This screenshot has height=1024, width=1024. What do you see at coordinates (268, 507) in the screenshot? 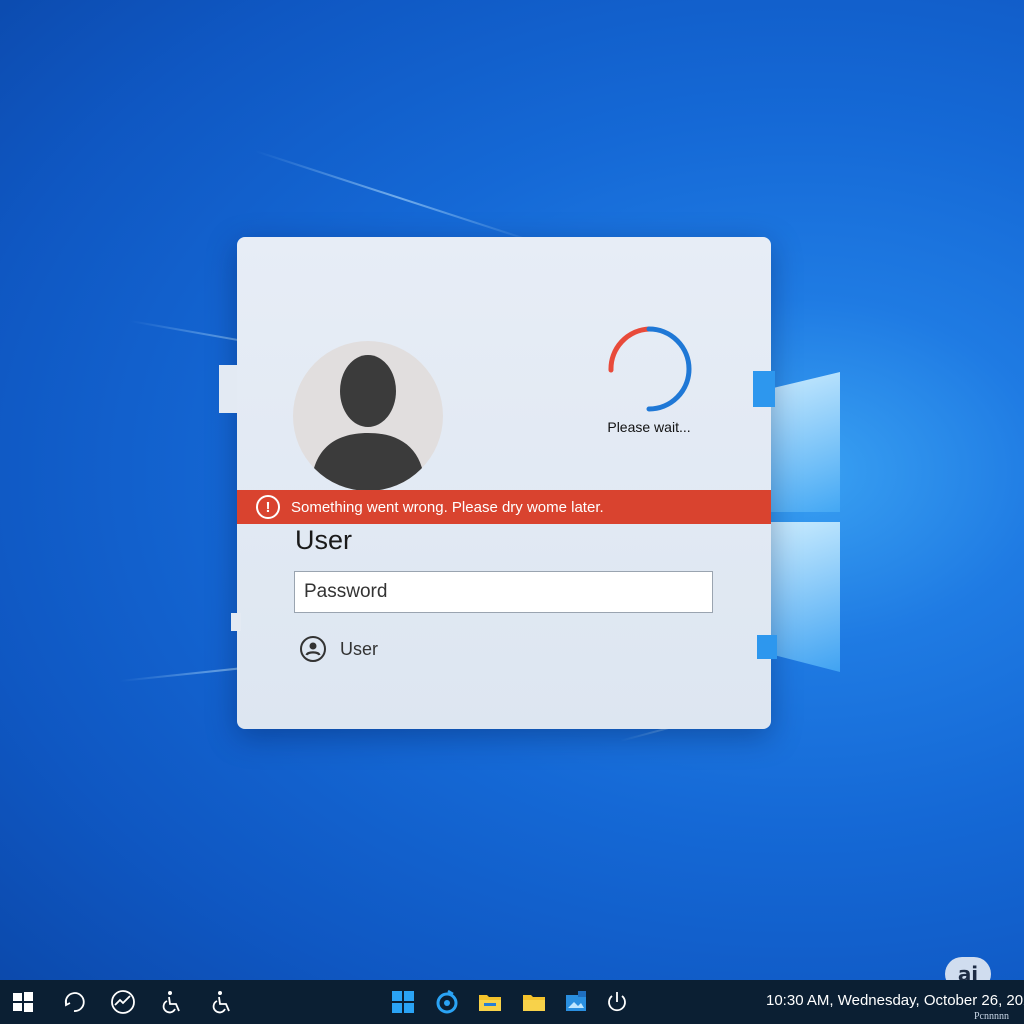
I see `exclamation-circle-icon: !` at bounding box center [268, 507].